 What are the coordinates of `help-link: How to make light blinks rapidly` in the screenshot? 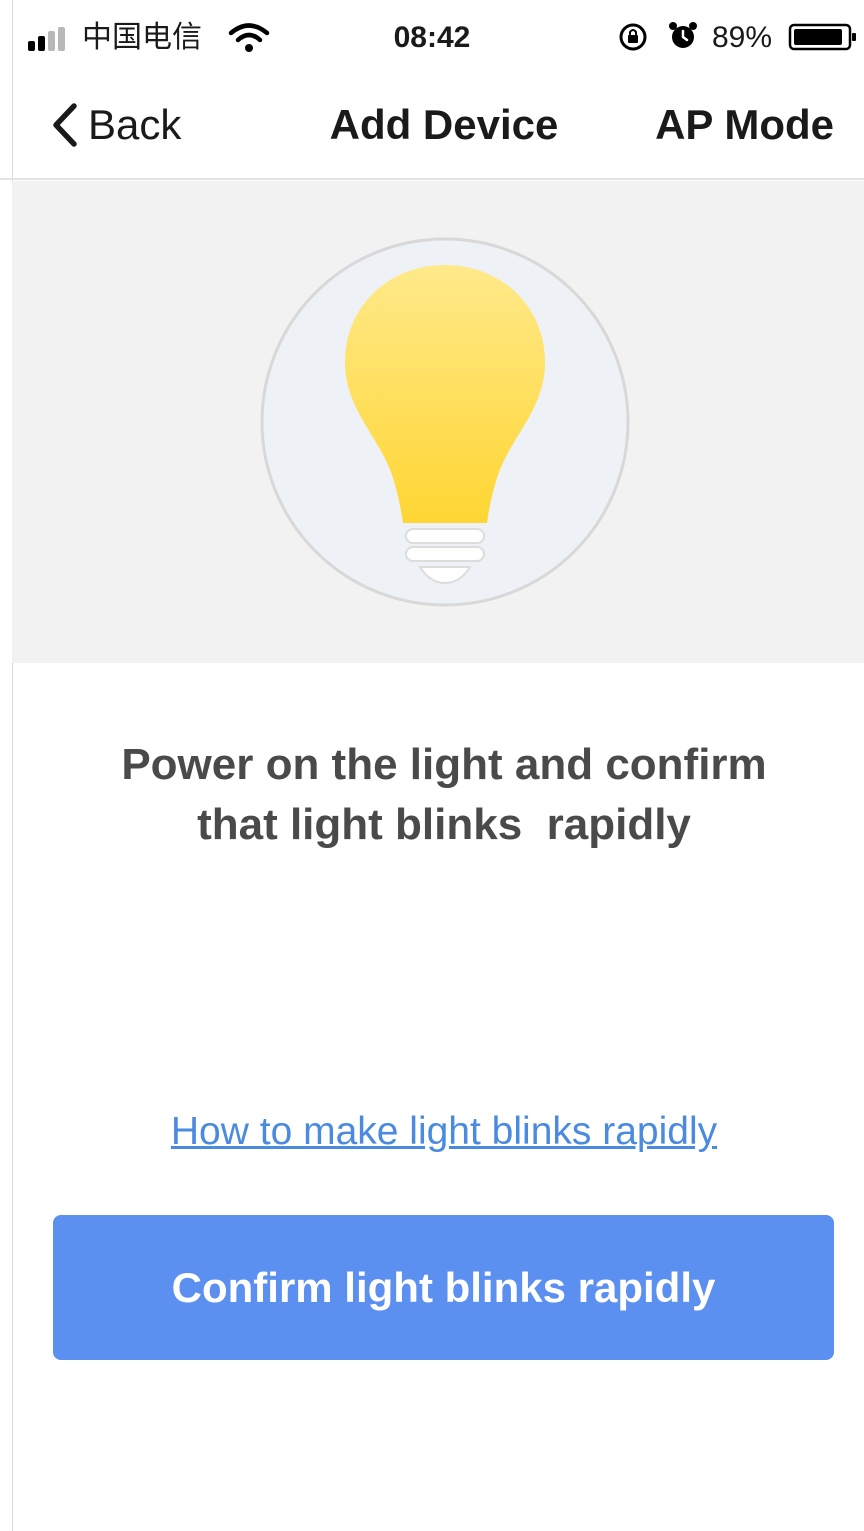 It's located at (432, 1132).